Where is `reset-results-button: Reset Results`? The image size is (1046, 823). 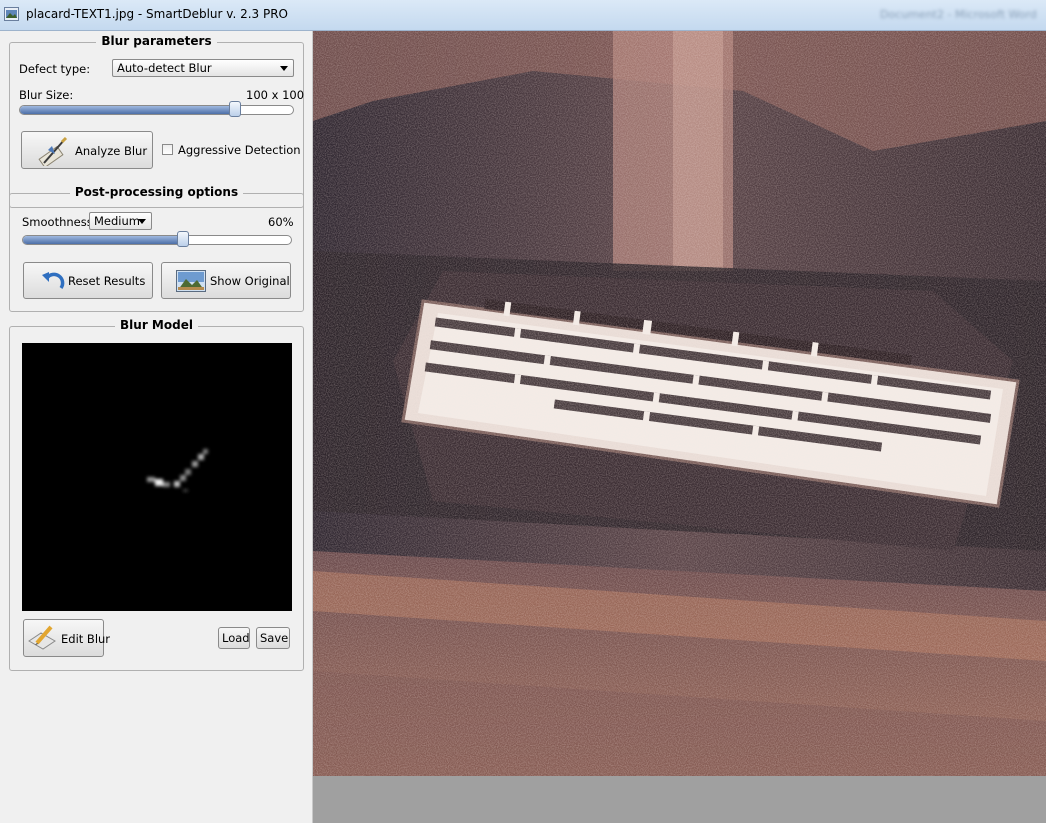
reset-results-button: Reset Results is located at coordinates (88, 280).